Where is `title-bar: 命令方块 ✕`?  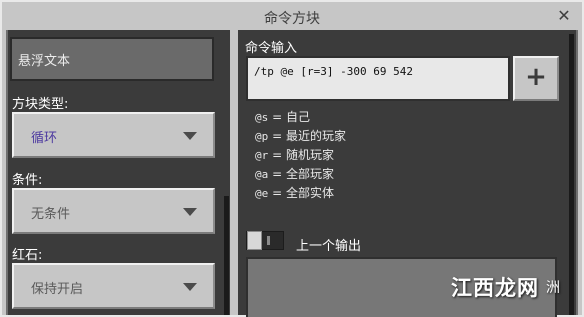 title-bar: 命令方块 ✕ is located at coordinates (292, 17).